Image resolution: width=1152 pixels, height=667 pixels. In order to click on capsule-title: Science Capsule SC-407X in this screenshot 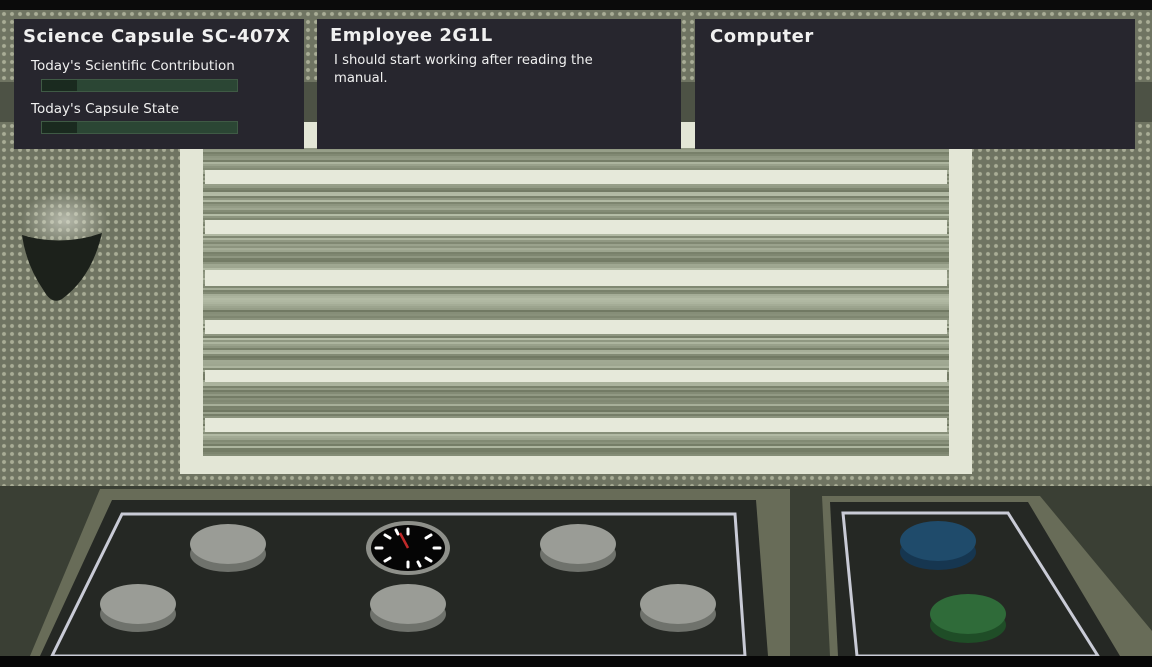, I will do `click(157, 36)`.